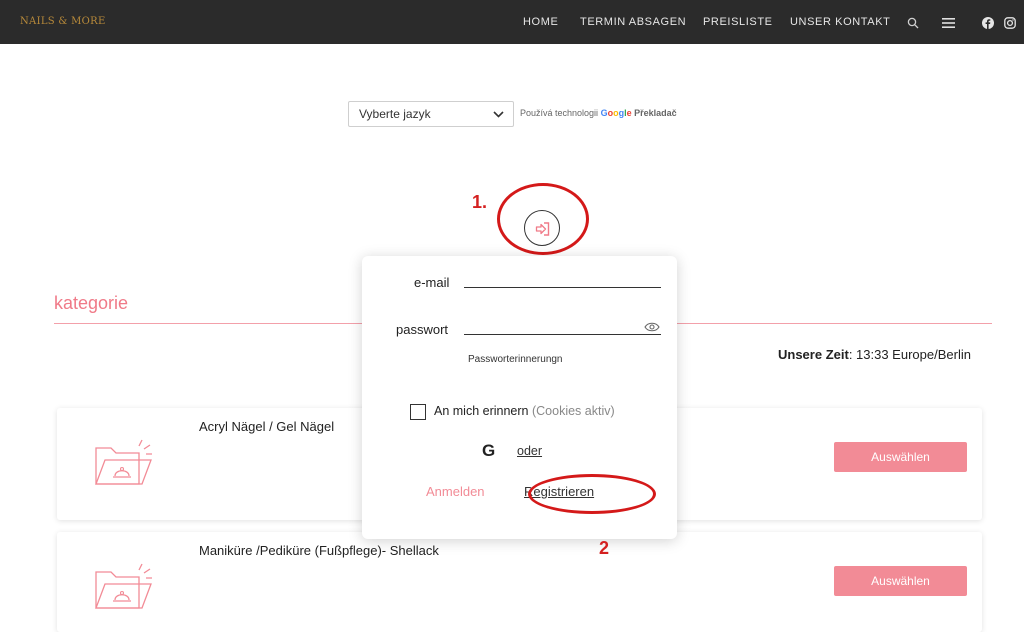 The height and width of the screenshot is (632, 1024). Describe the element at coordinates (616, 113) in the screenshot. I see `google-logo-text: Google` at that location.